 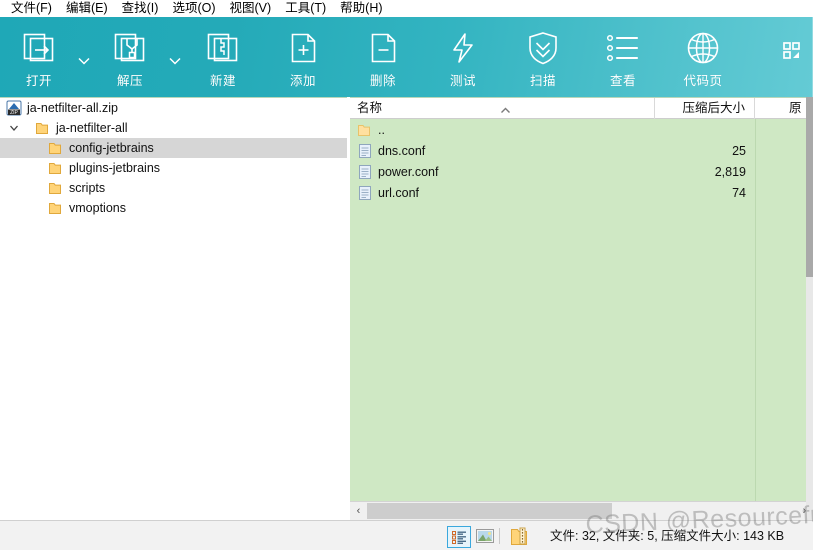 I want to click on menu-file: 文件(F), so click(x=31, y=8).